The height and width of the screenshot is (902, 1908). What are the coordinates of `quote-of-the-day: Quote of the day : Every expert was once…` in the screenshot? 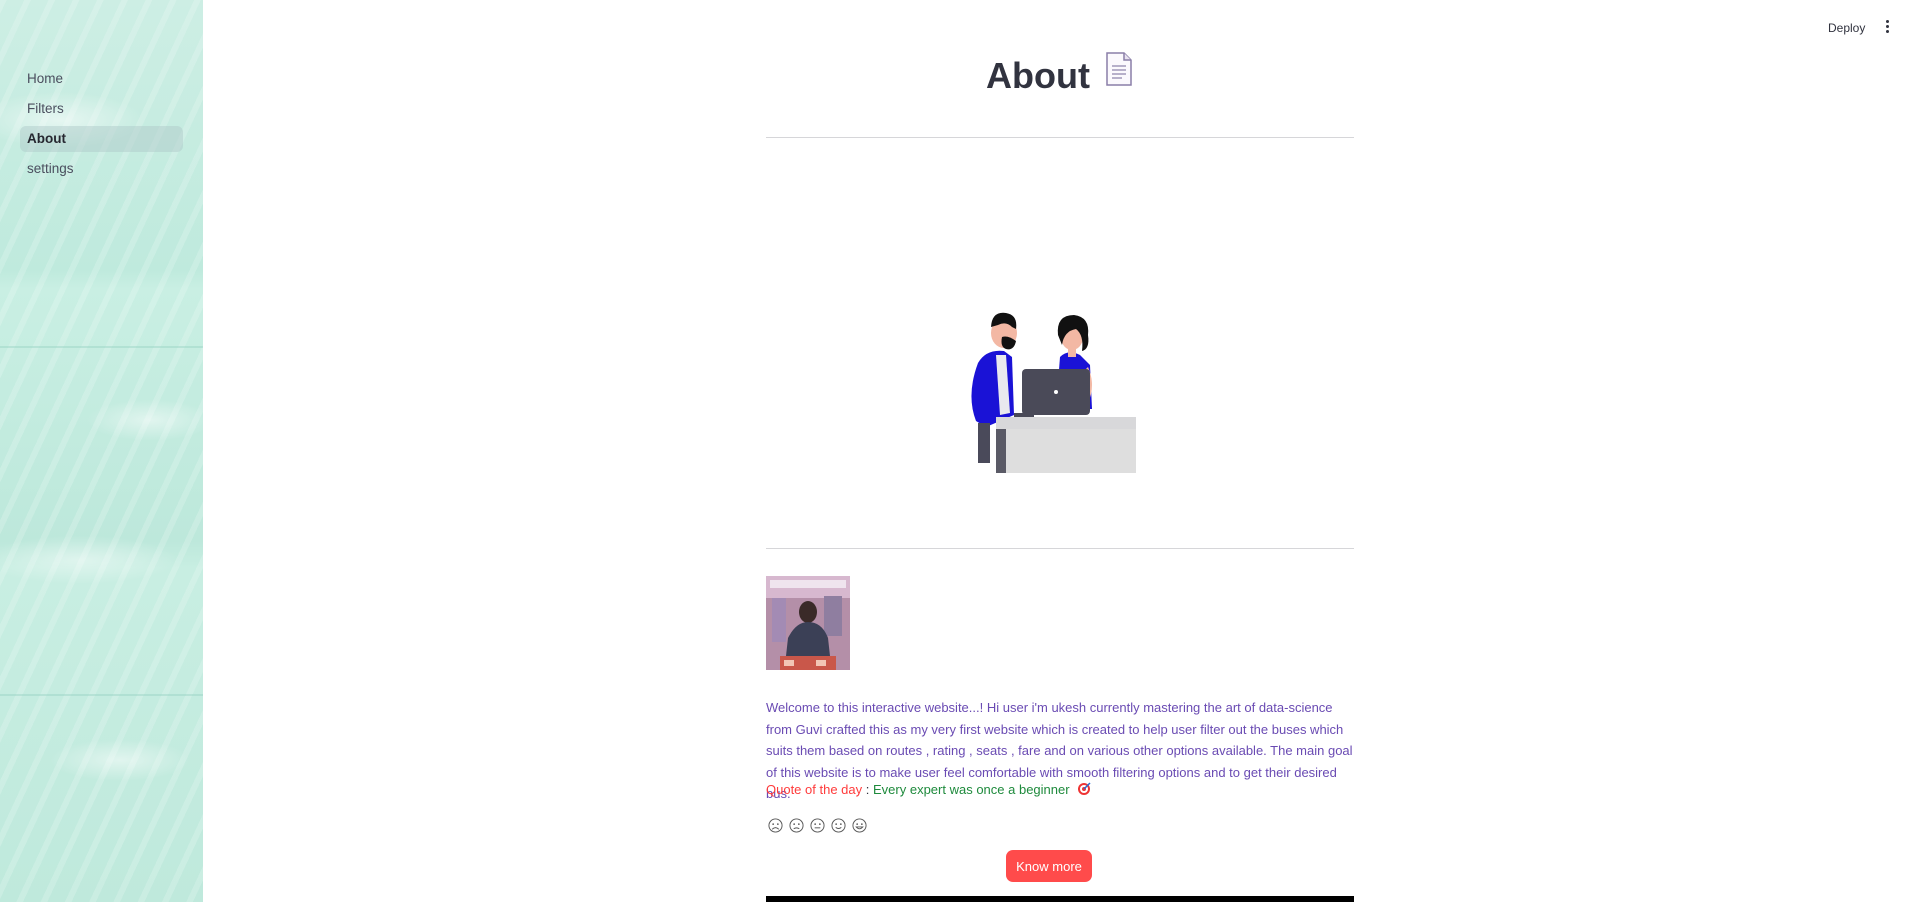 It's located at (928, 790).